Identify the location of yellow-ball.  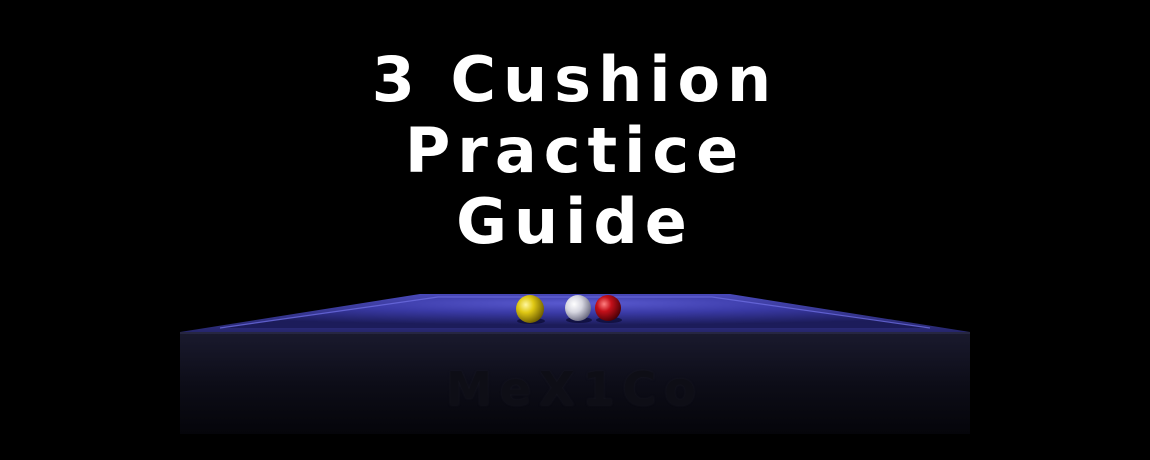
(530, 309).